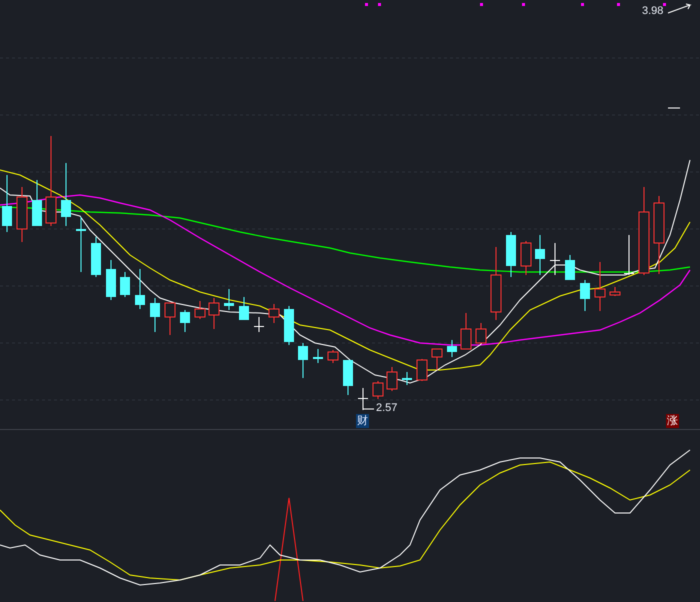  I want to click on high-price-label: 3.98, so click(653, 11).